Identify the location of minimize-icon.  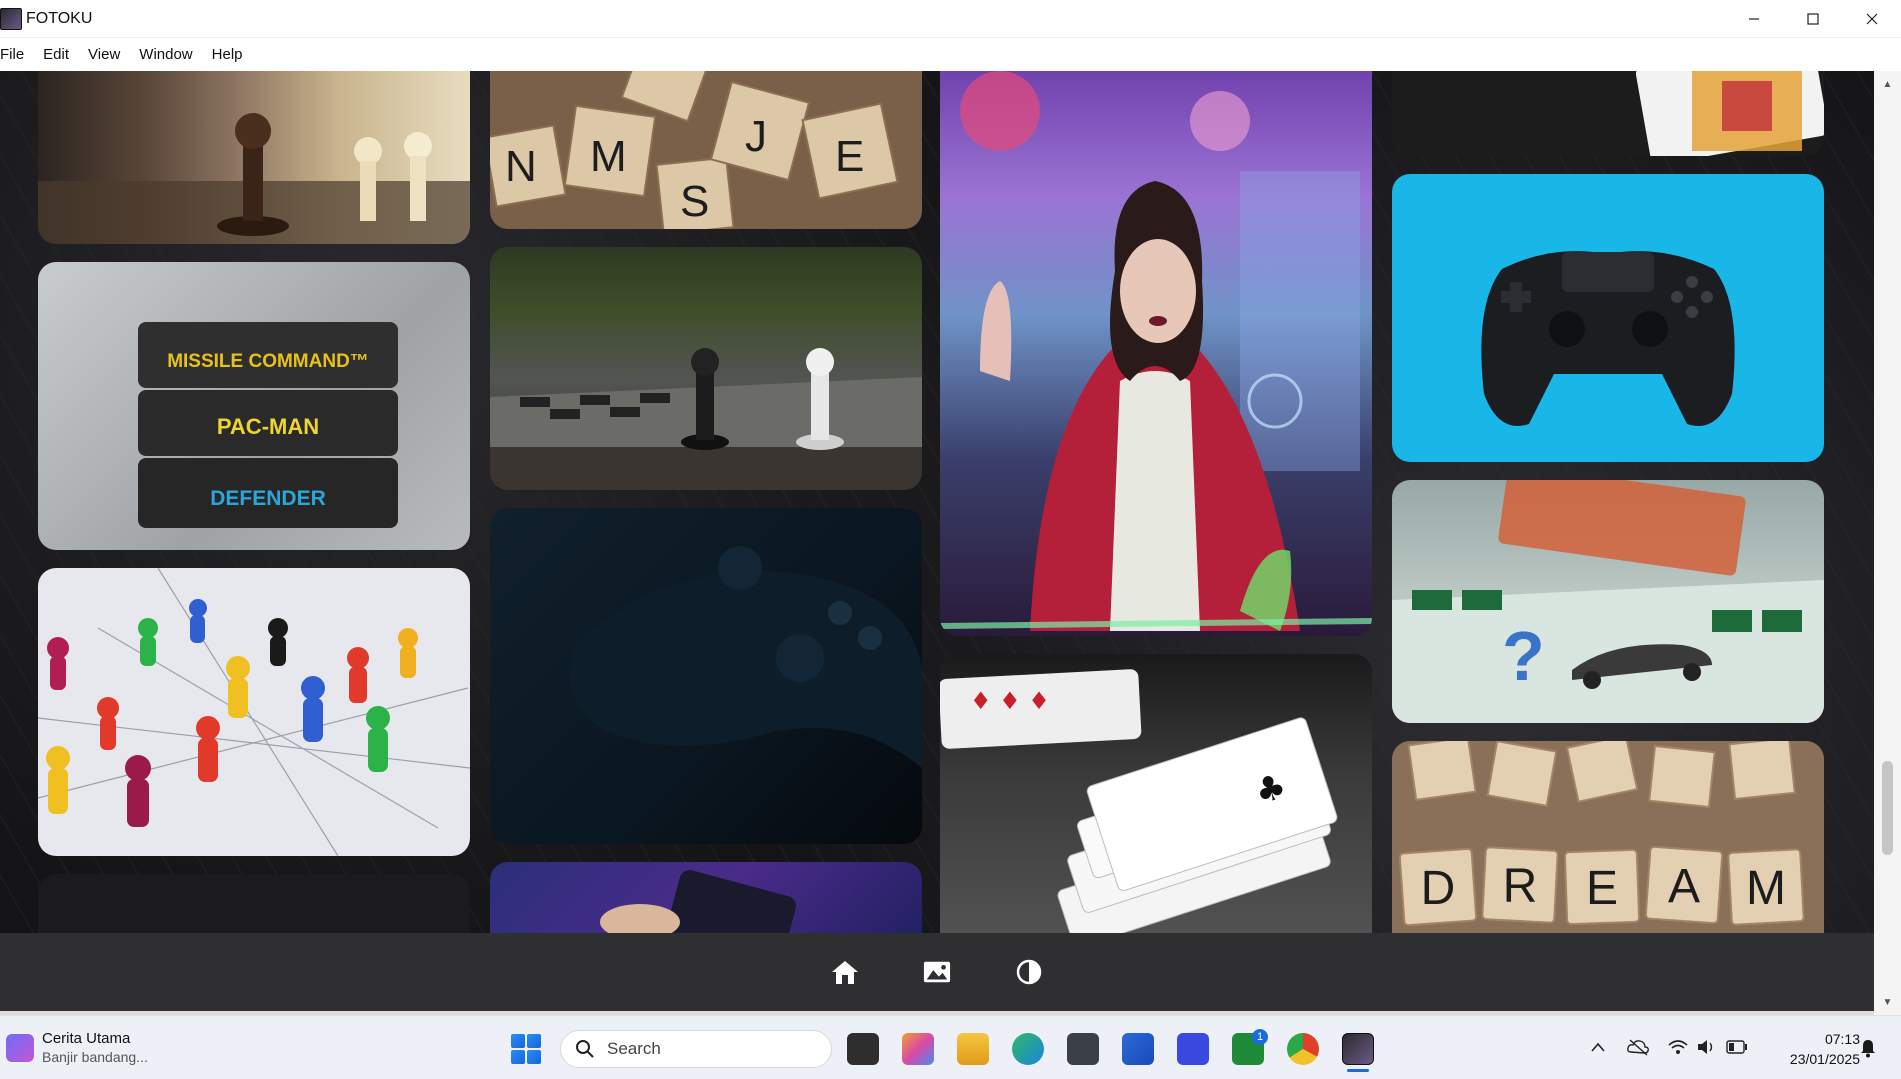
(1753, 19).